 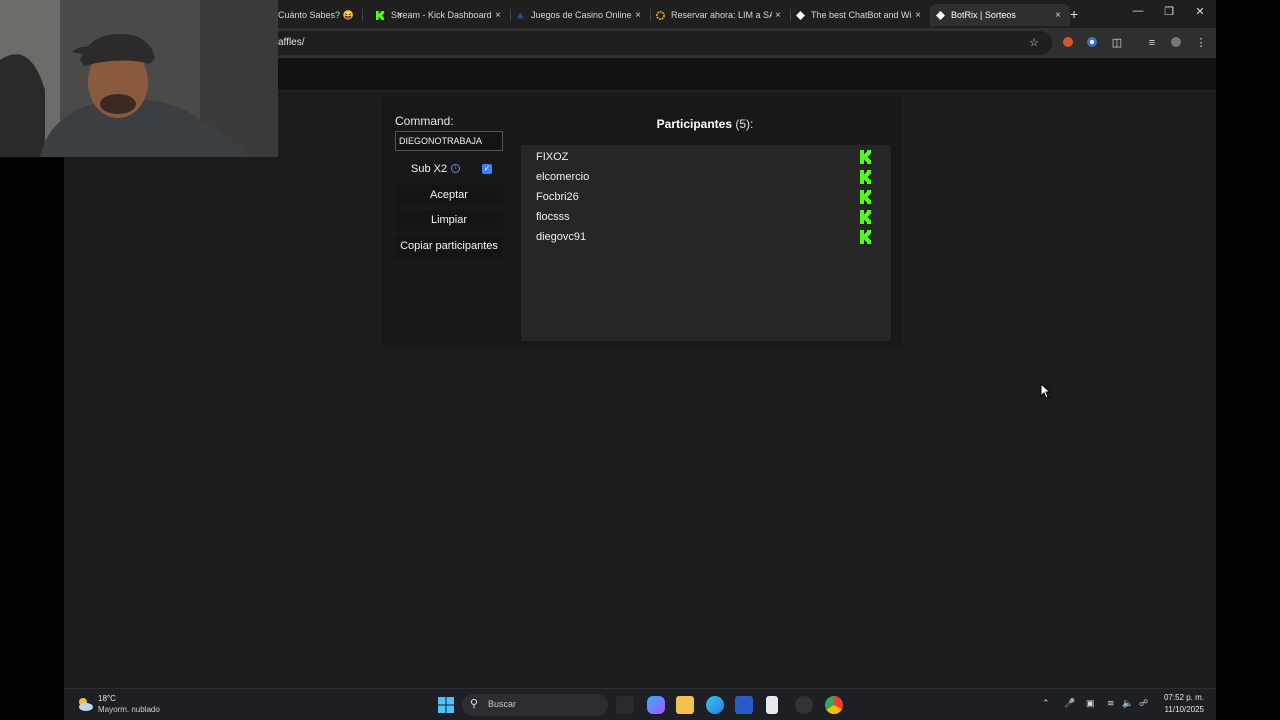 What do you see at coordinates (1176, 43) in the screenshot?
I see `profile-icon` at bounding box center [1176, 43].